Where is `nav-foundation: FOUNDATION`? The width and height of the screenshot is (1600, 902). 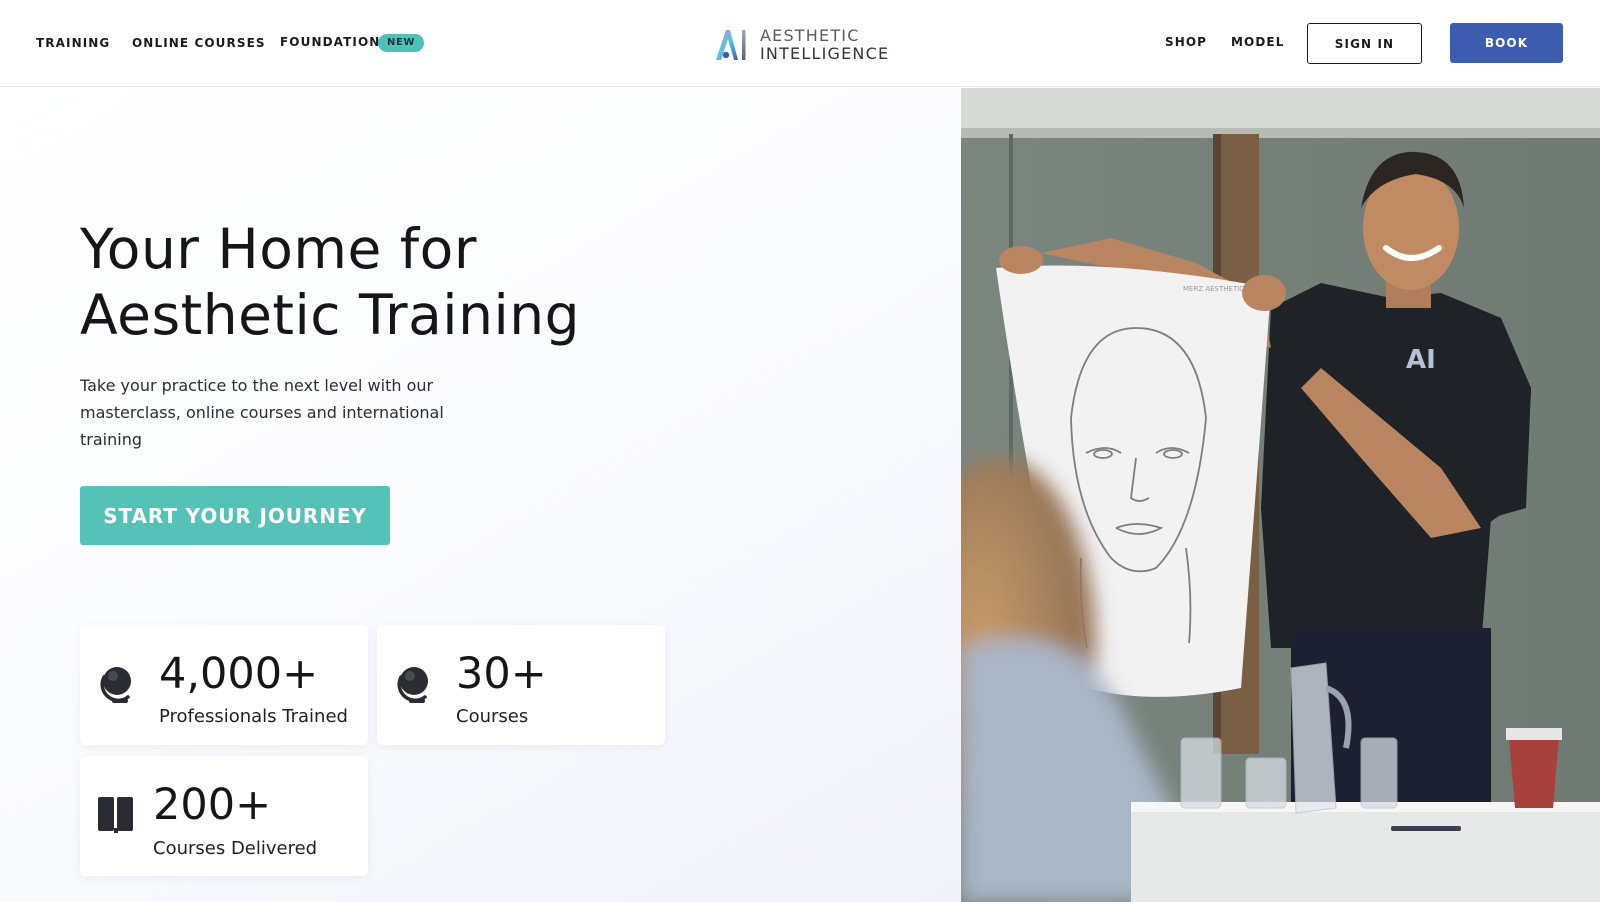
nav-foundation: FOUNDATION is located at coordinates (330, 42).